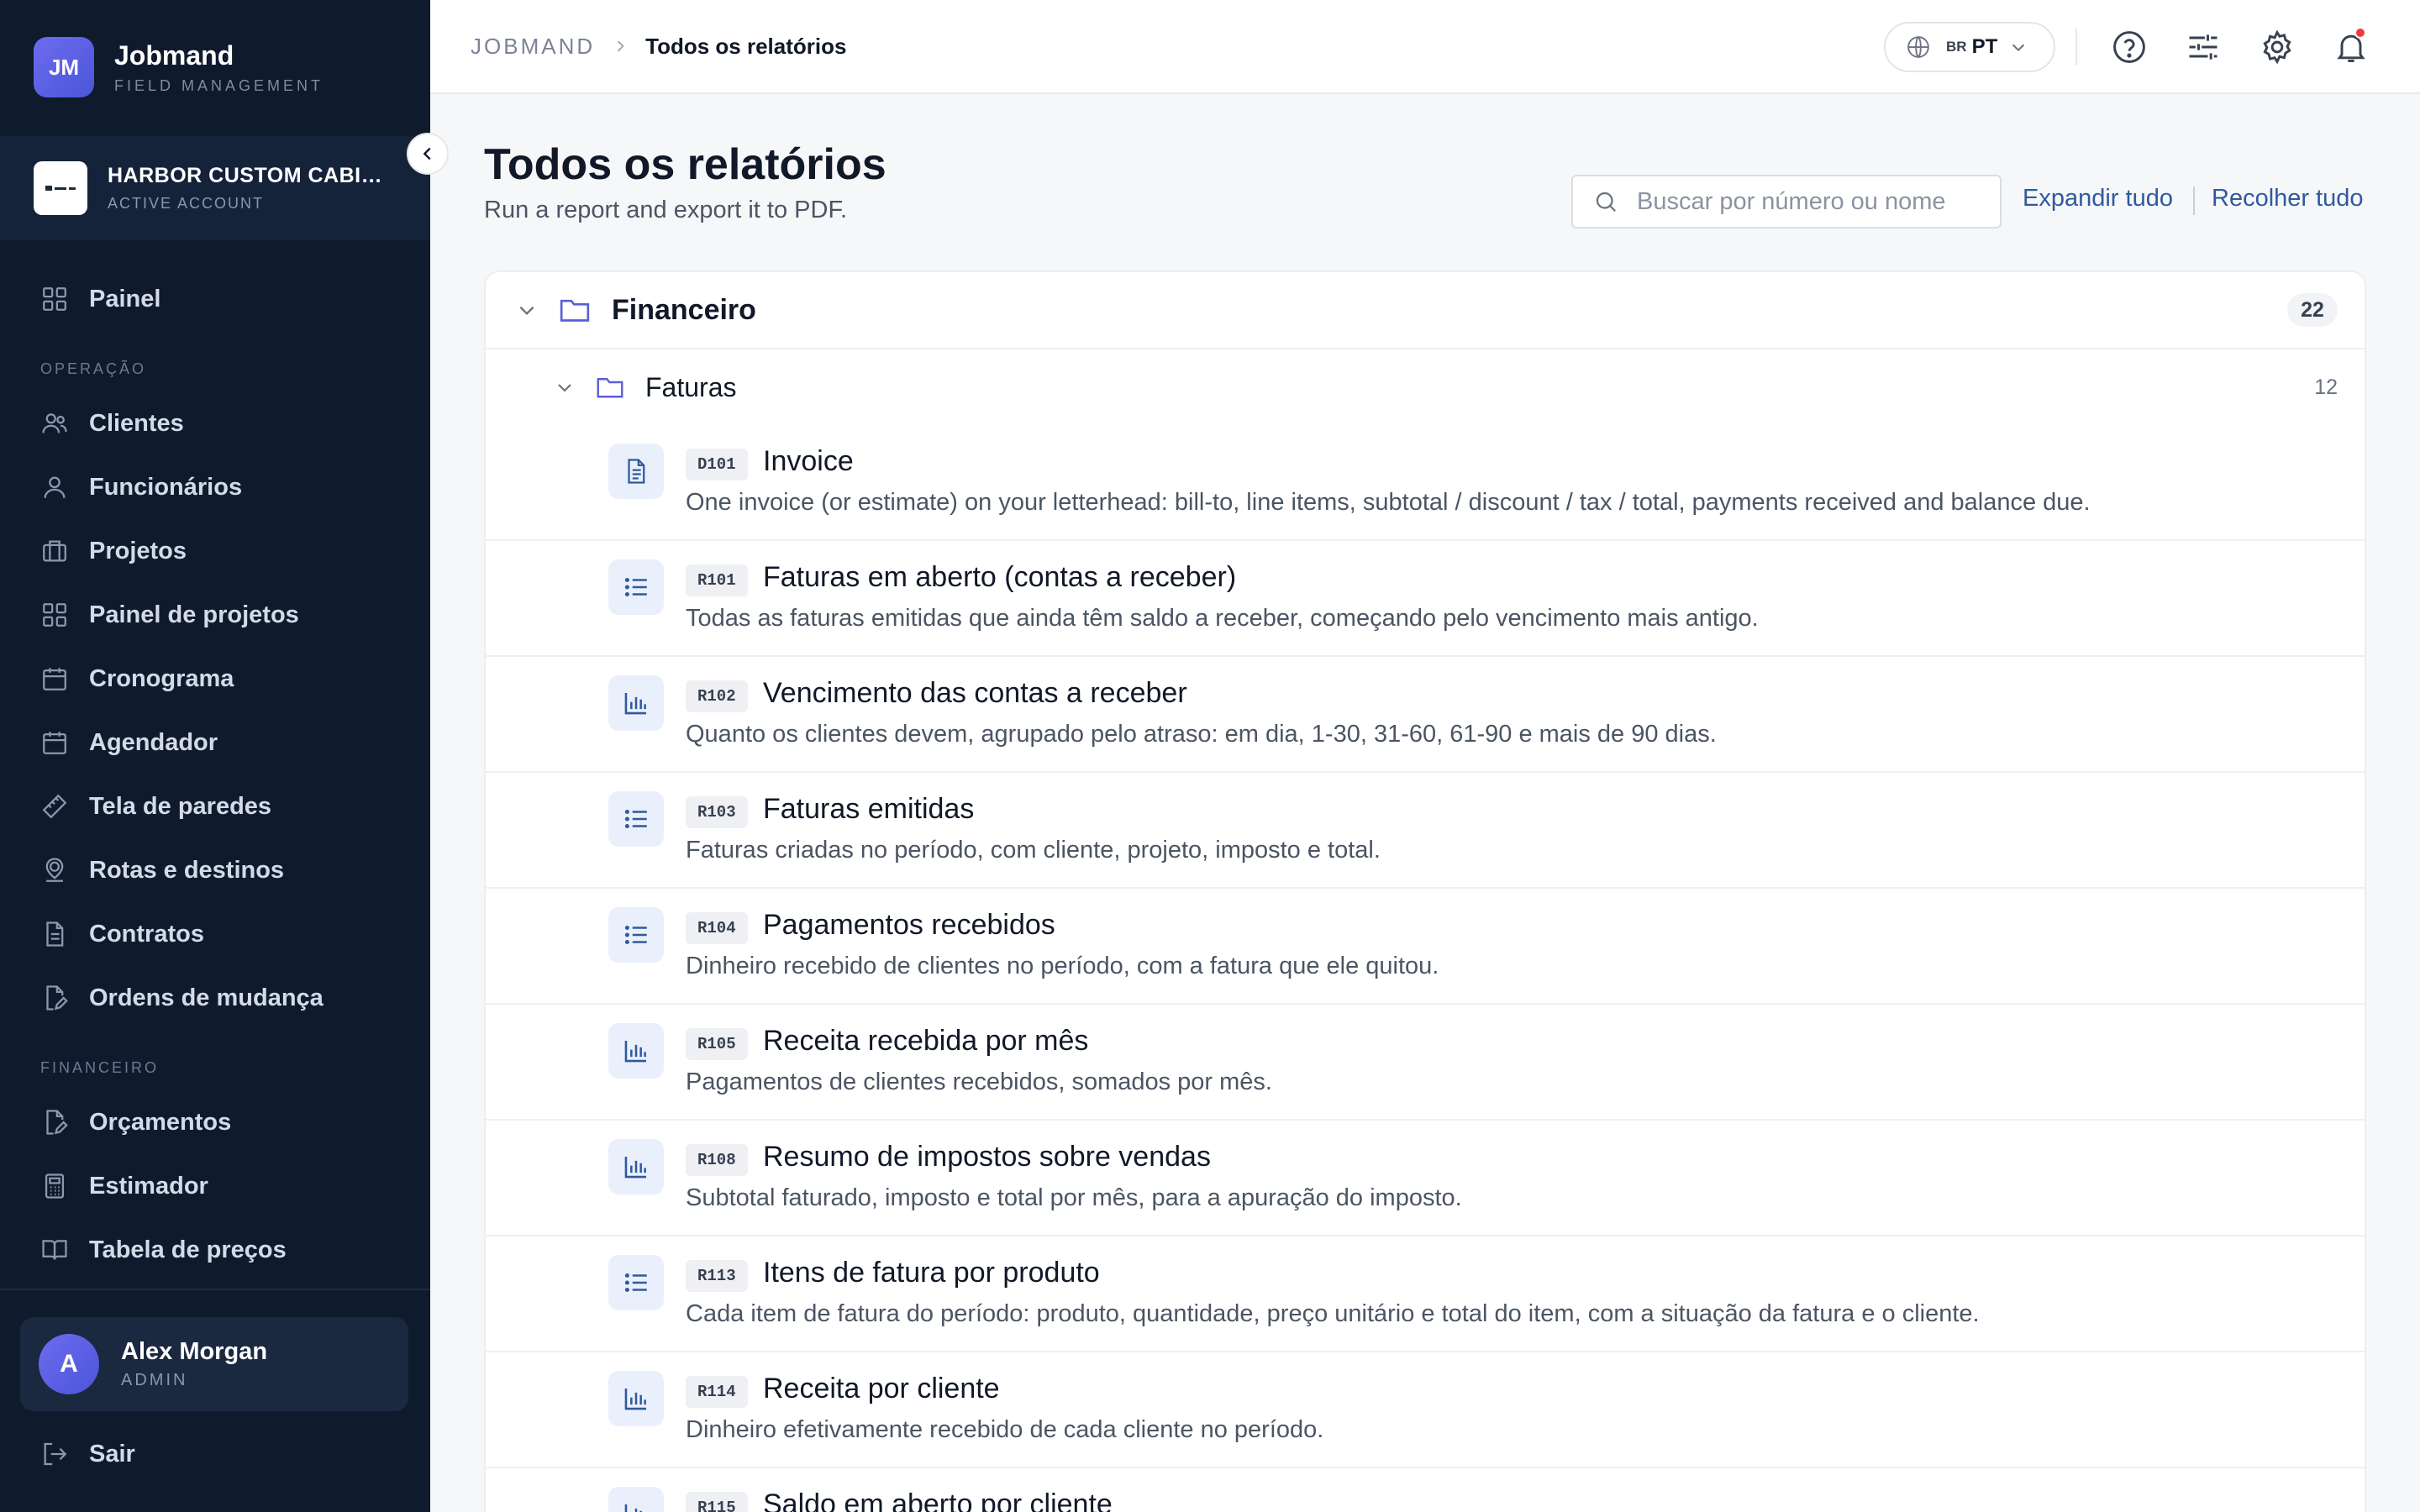 The height and width of the screenshot is (1512, 2420). I want to click on report-code: D101, so click(717, 464).